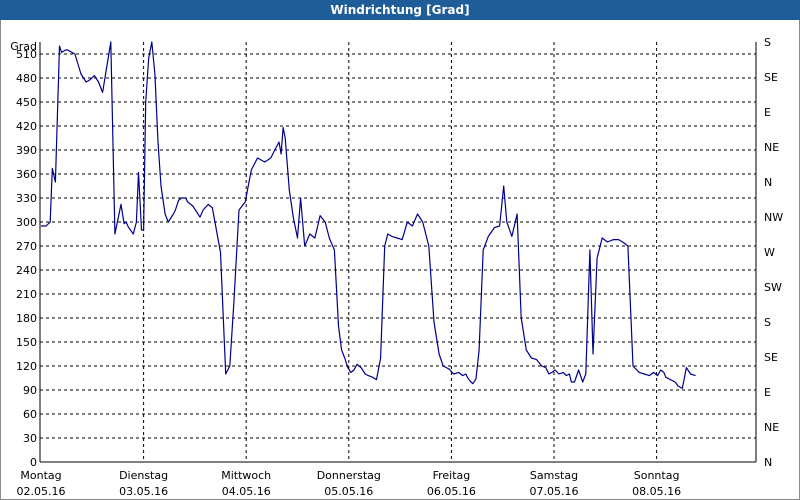  What do you see at coordinates (554, 475) in the screenshot?
I see `x-tick-label-day: Samstag` at bounding box center [554, 475].